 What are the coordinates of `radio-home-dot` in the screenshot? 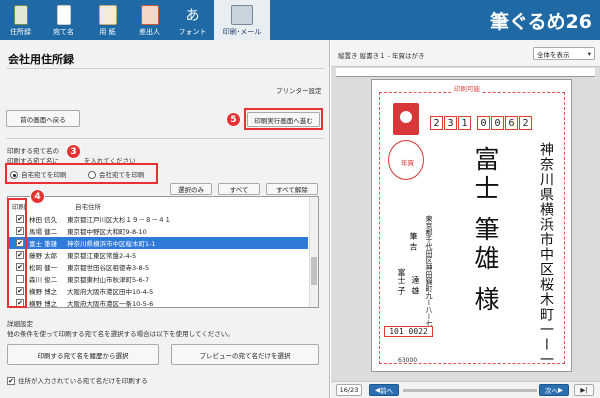 It's located at (14, 175).